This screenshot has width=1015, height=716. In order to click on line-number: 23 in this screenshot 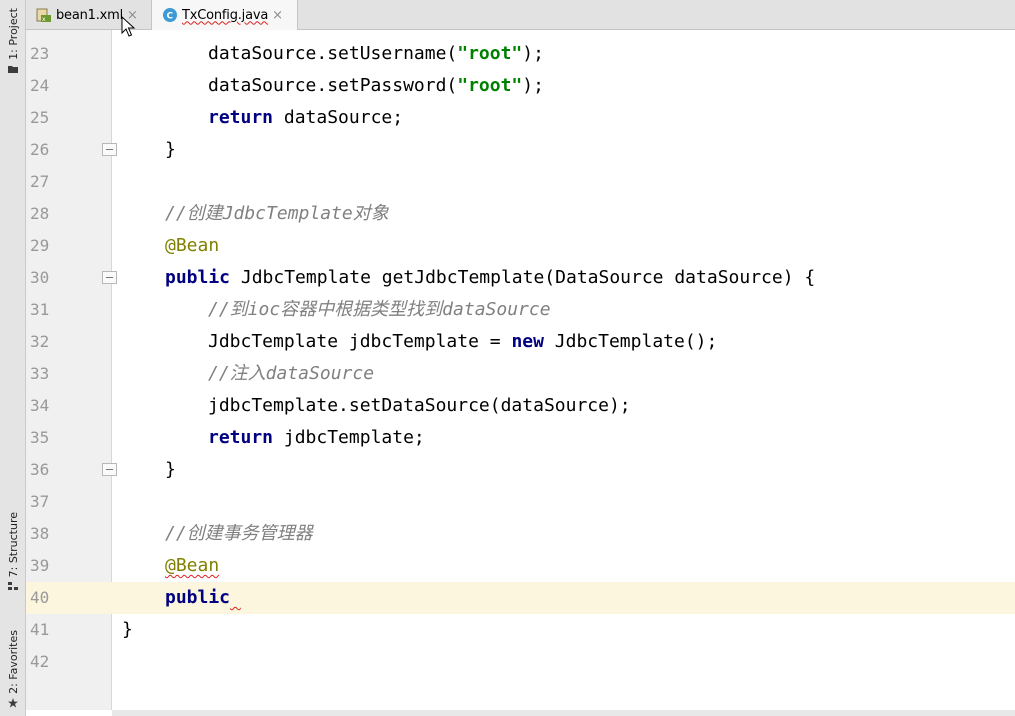, I will do `click(40, 53)`.